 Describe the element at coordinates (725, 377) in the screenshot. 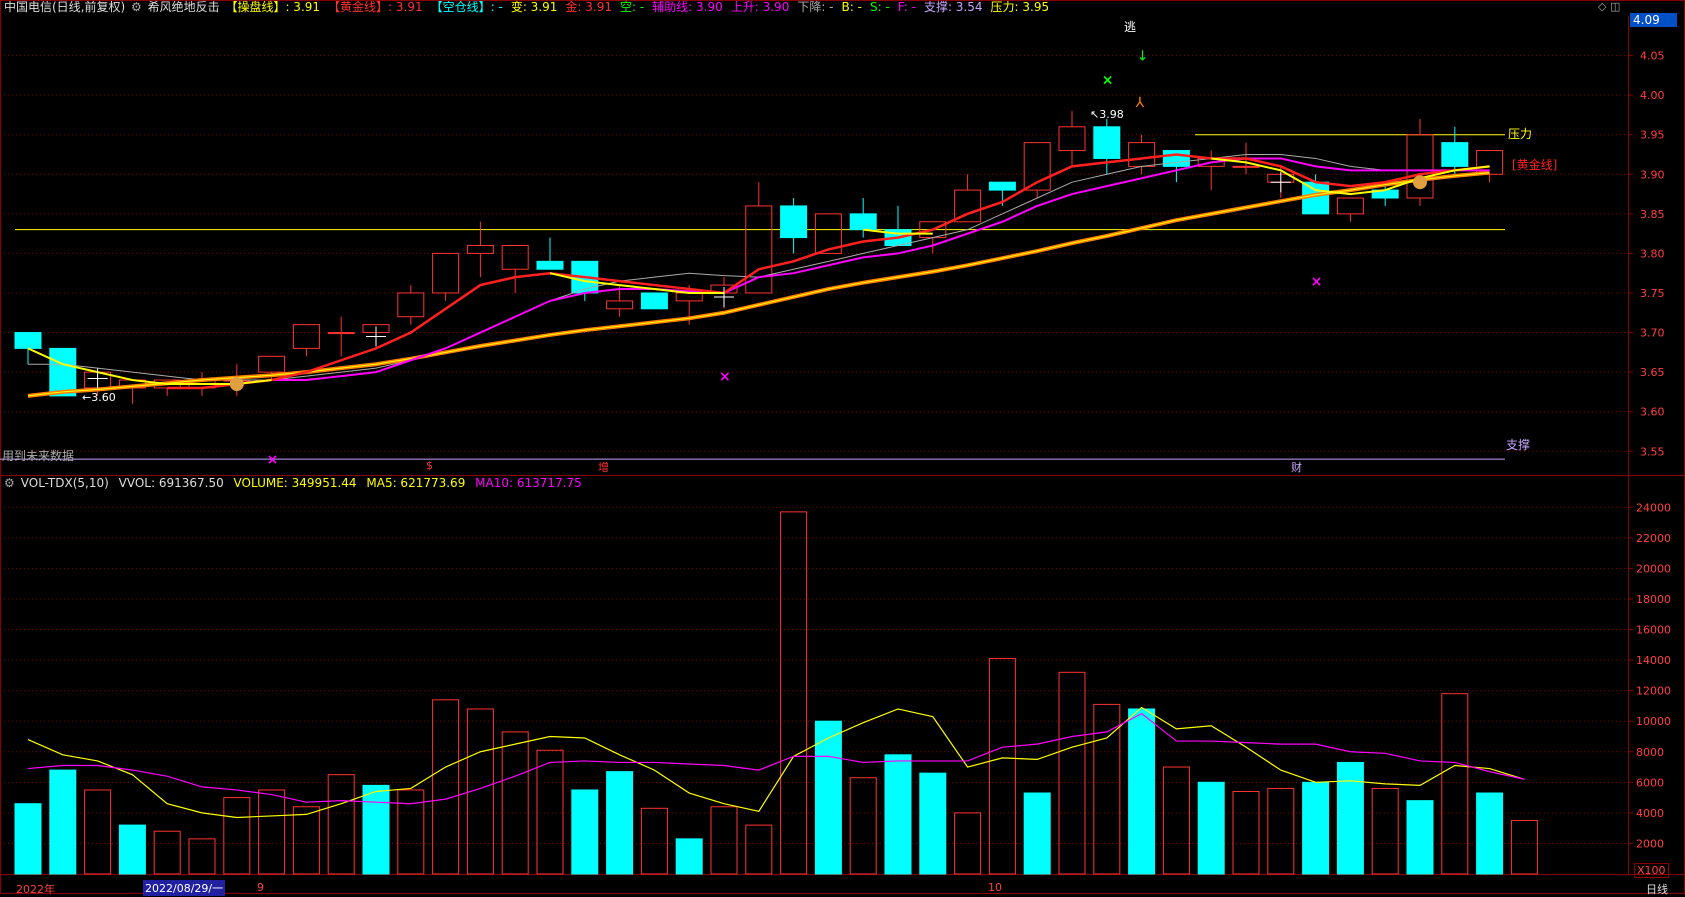

I see `signal-cross-icon-1: ×` at that location.